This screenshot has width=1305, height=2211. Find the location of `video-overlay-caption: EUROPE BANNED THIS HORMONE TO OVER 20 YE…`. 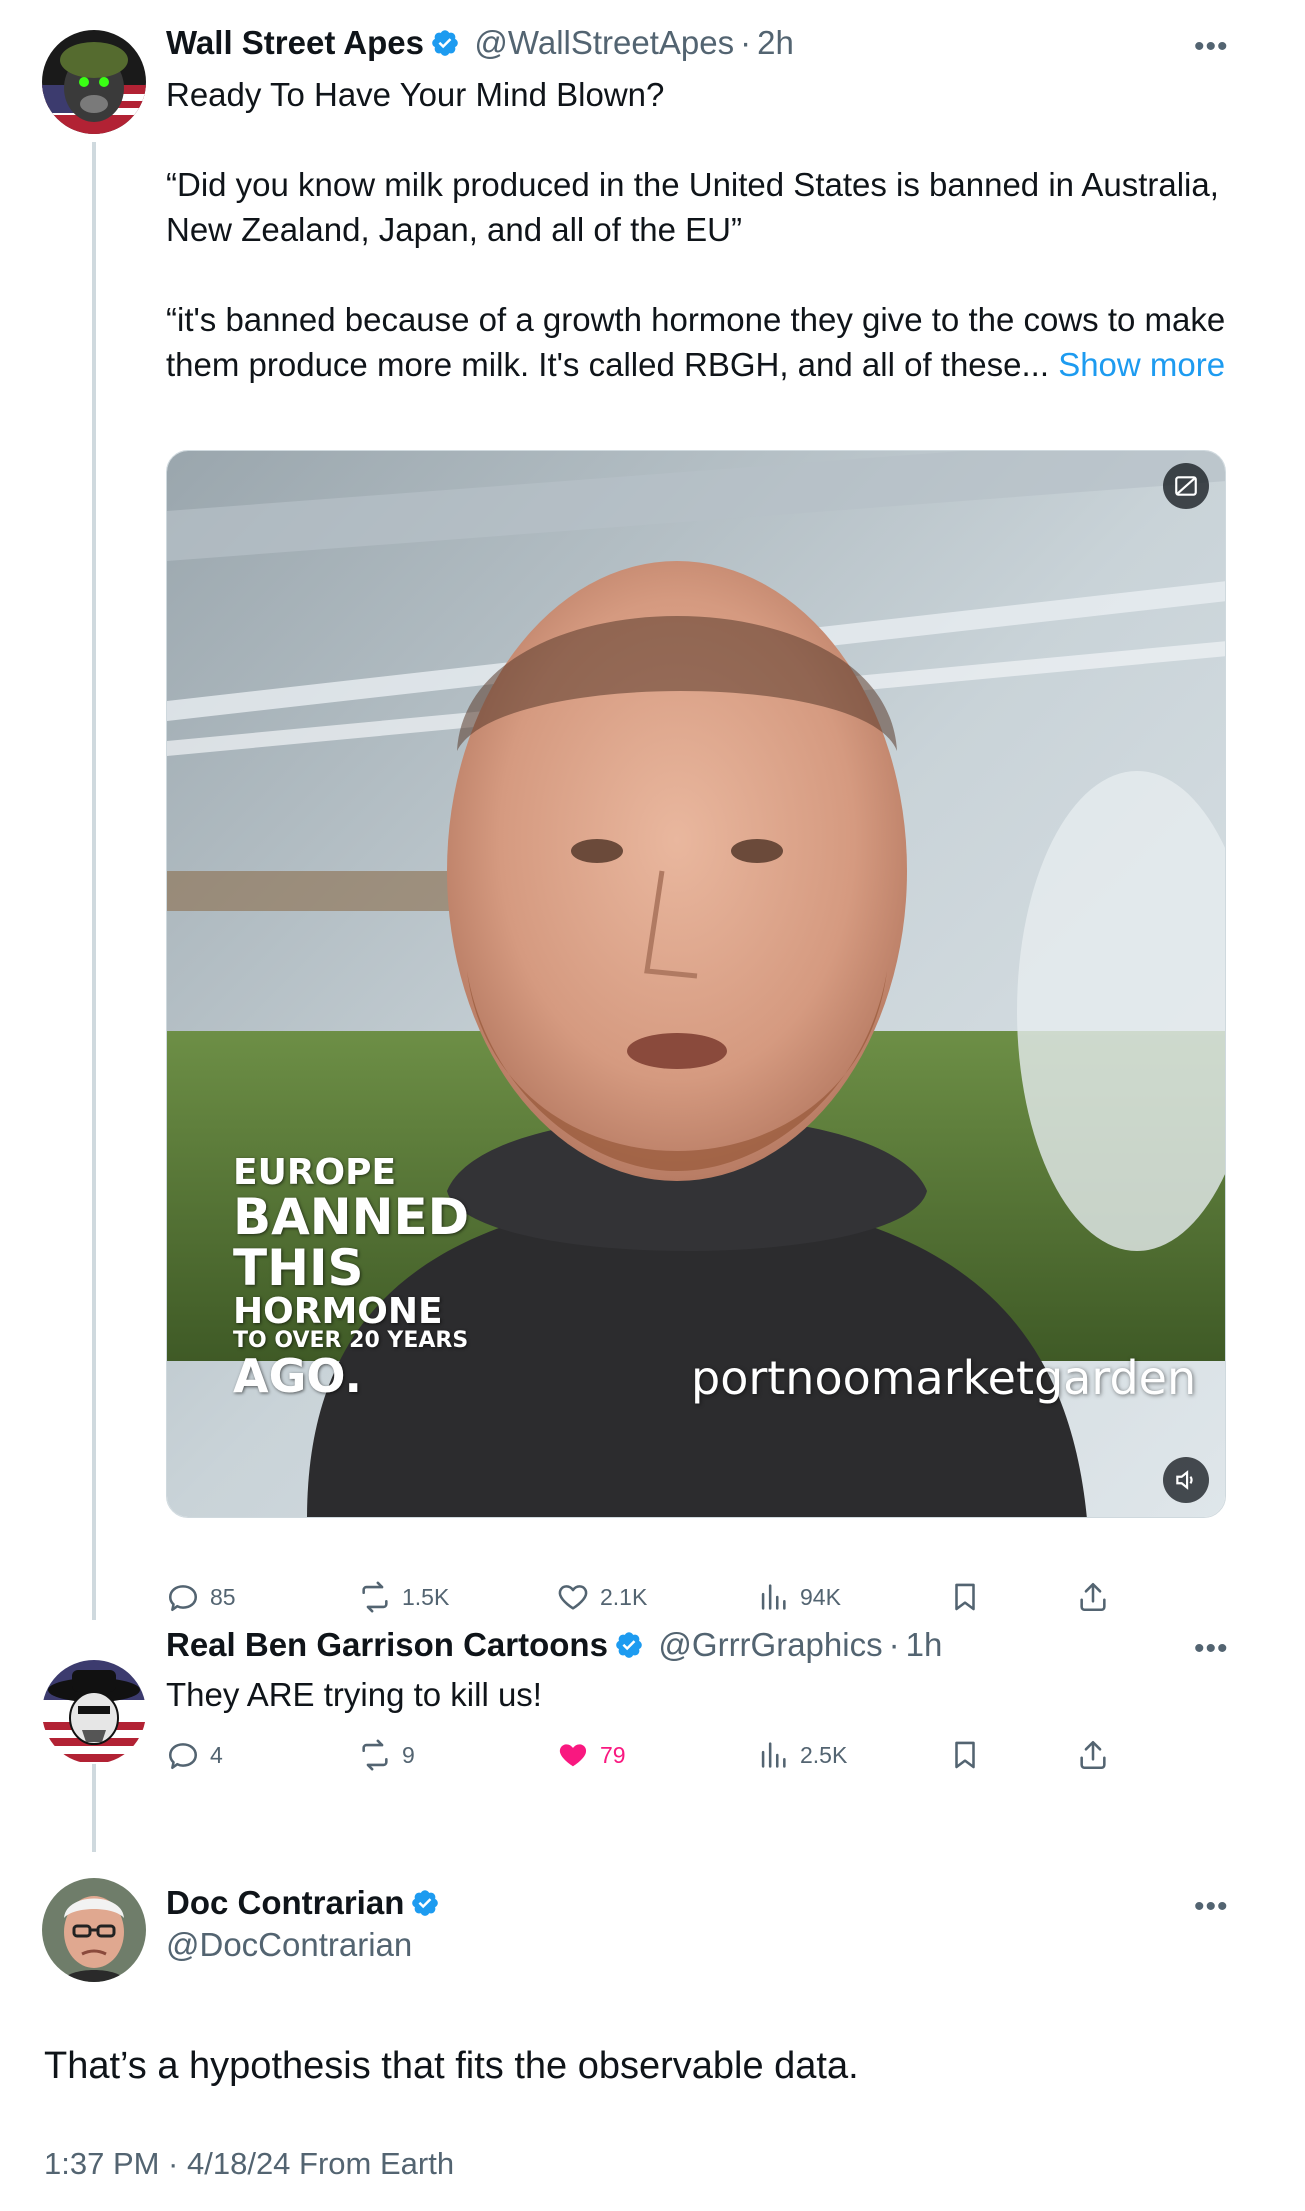

video-overlay-caption: EUROPE BANNED THIS HORMONE TO OVER 20 YE… is located at coordinates (351, 1277).